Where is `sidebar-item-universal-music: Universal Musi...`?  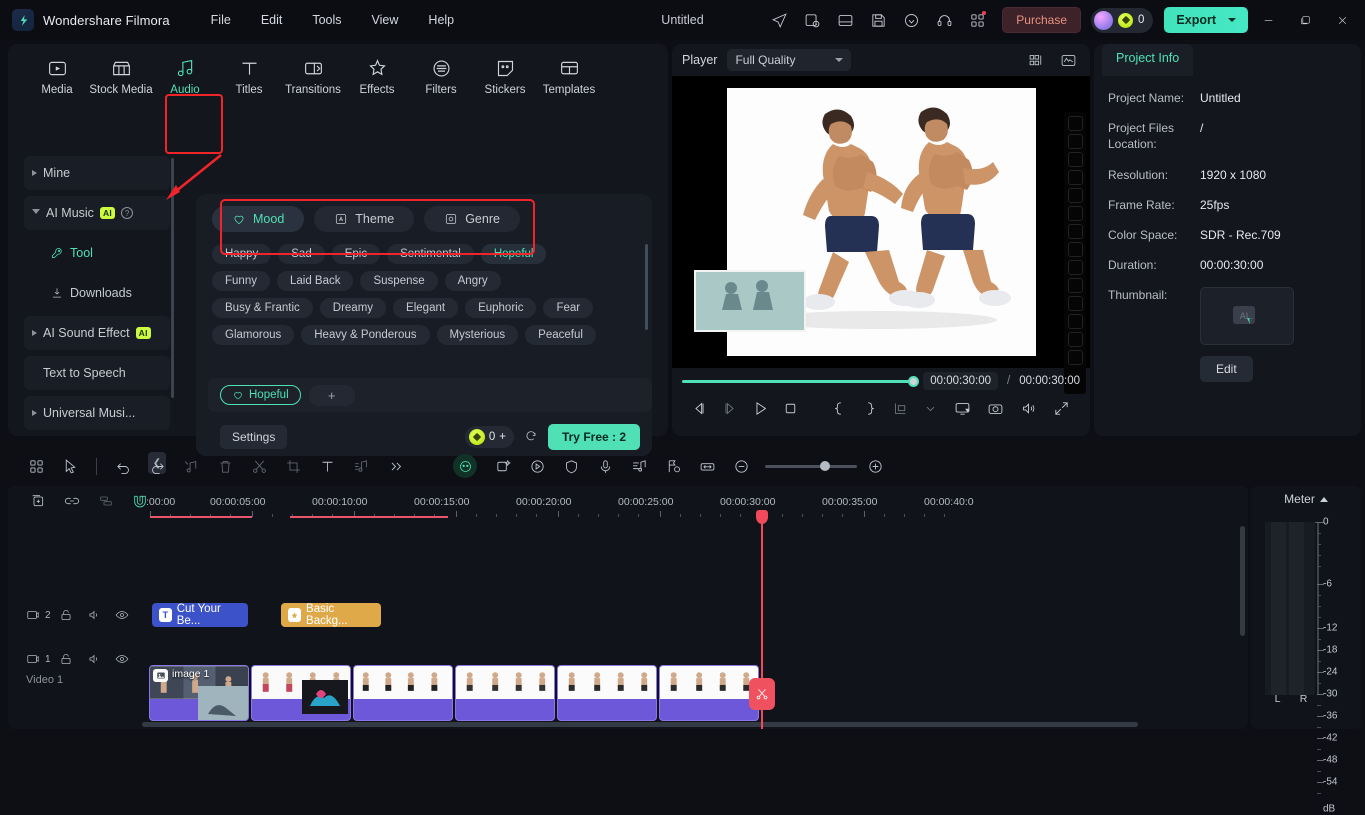 sidebar-item-universal-music: Universal Musi... is located at coordinates (97, 413).